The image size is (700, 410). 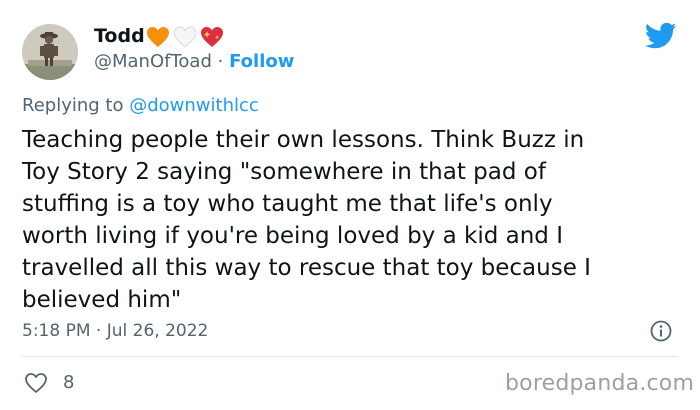 I want to click on avatar-figure-icon, so click(x=50, y=52).